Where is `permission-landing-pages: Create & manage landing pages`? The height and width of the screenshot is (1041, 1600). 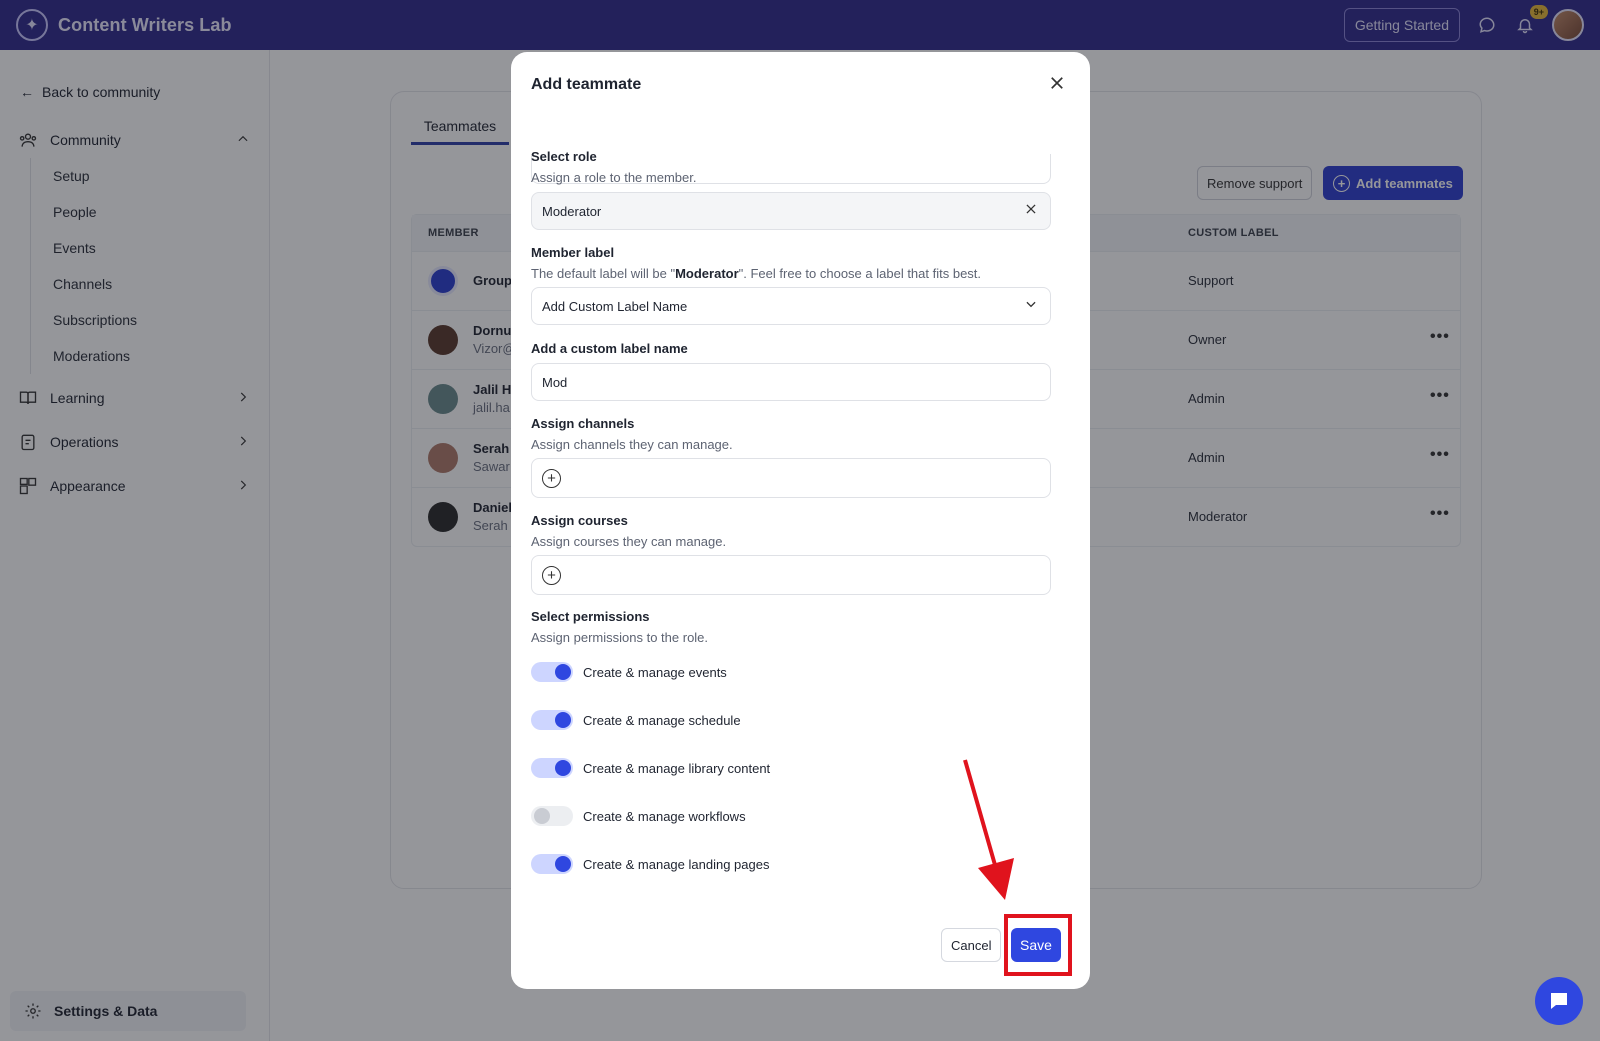
permission-landing-pages: Create & manage landing pages is located at coordinates (650, 864).